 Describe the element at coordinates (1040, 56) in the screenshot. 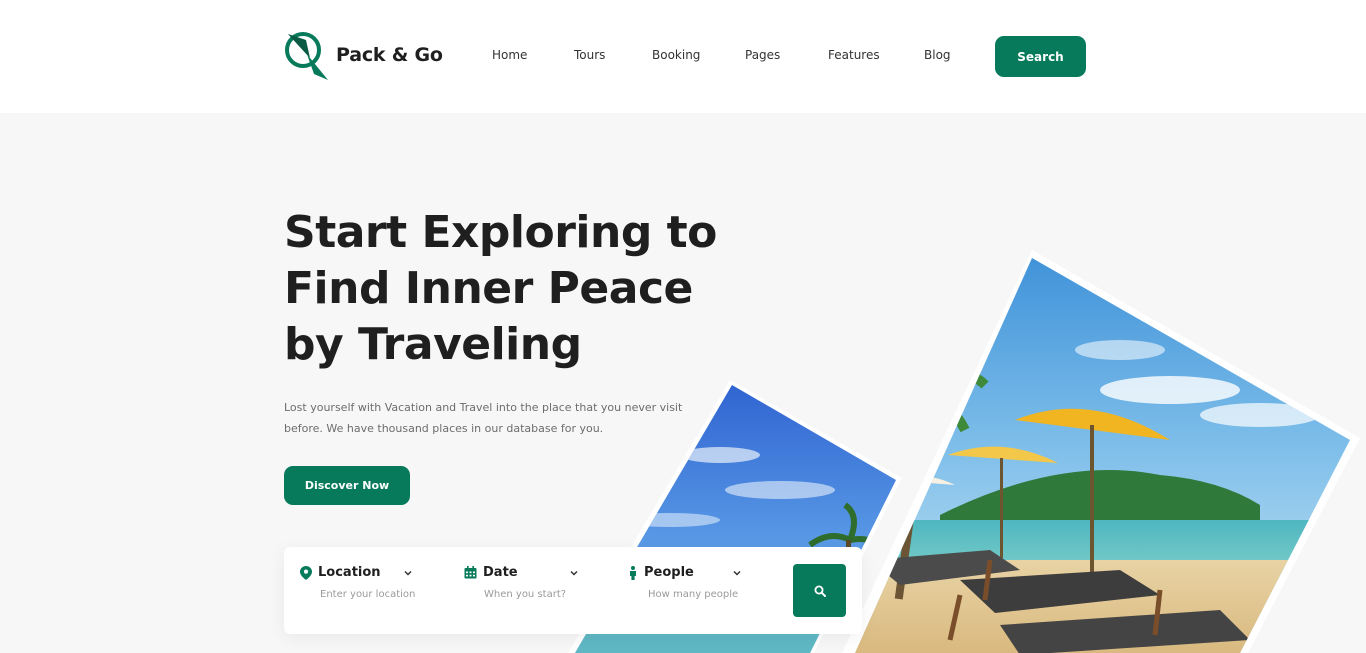

I see `header-search-button: Search` at that location.